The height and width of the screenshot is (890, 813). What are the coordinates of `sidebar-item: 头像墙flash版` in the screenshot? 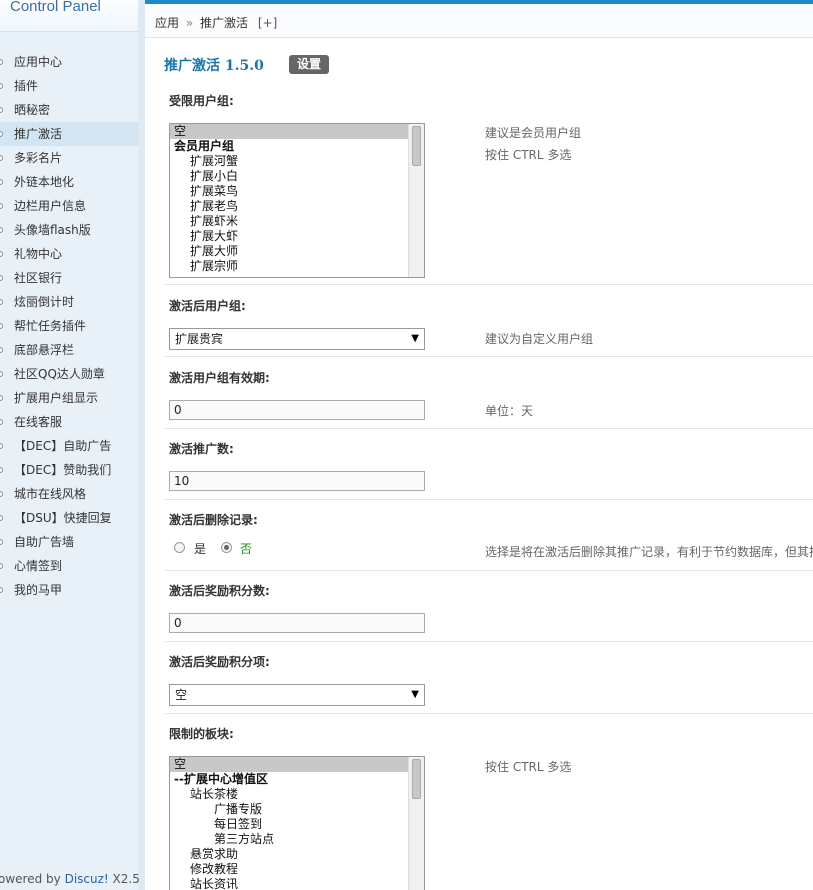 It's located at (69, 230).